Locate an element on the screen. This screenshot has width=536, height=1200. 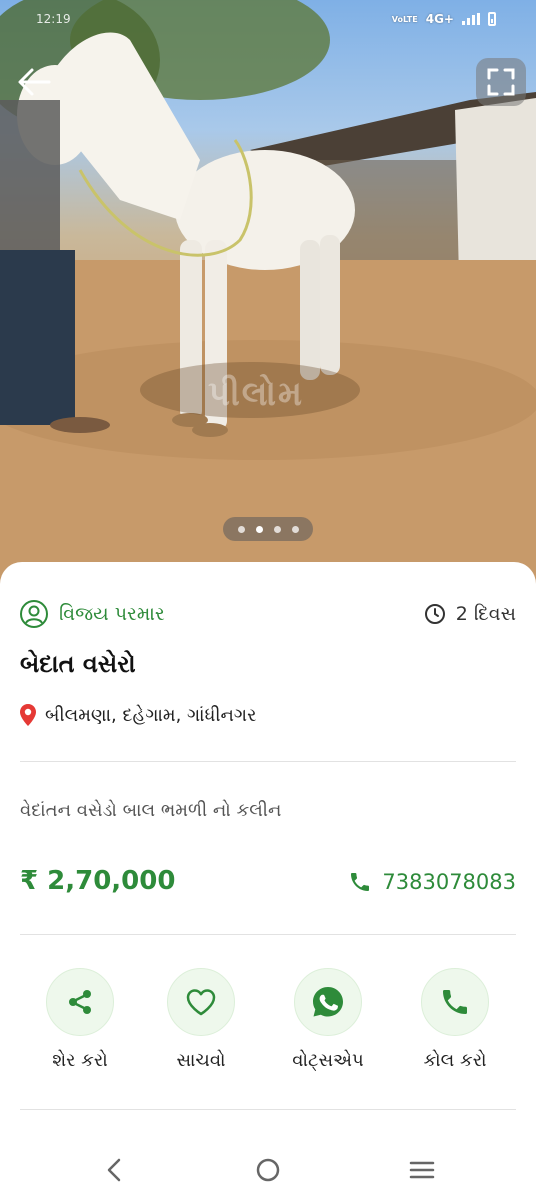
whatsapp-button: વોટ્સએપ is located at coordinates (328, 1019).